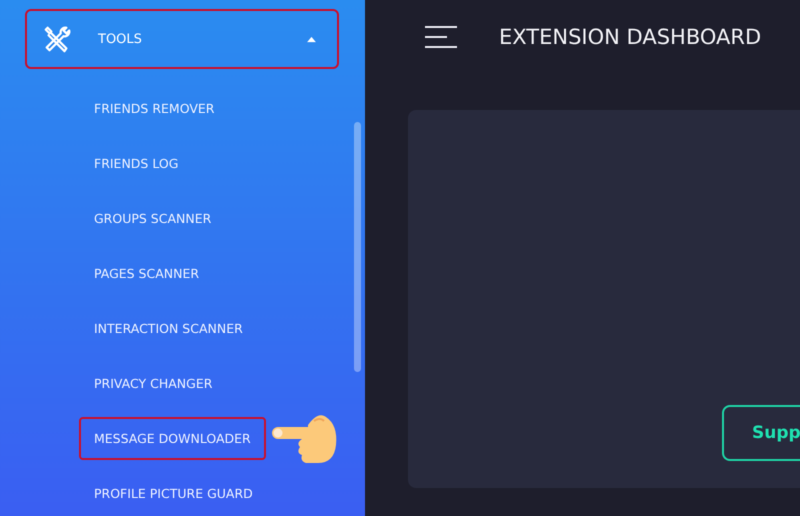 The width and height of the screenshot is (800, 516). Describe the element at coordinates (168, 328) in the screenshot. I see `sidebar-item: INTERACTION SCANNER` at that location.